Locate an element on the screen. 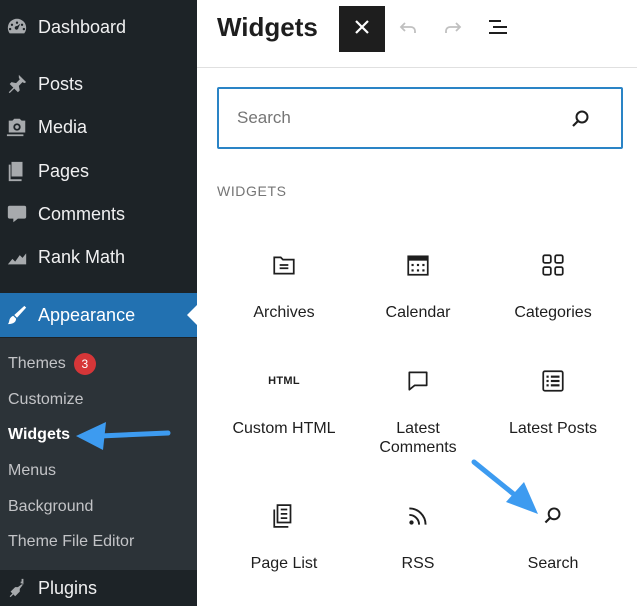 The height and width of the screenshot is (606, 637). redo-button is located at coordinates (453, 29).